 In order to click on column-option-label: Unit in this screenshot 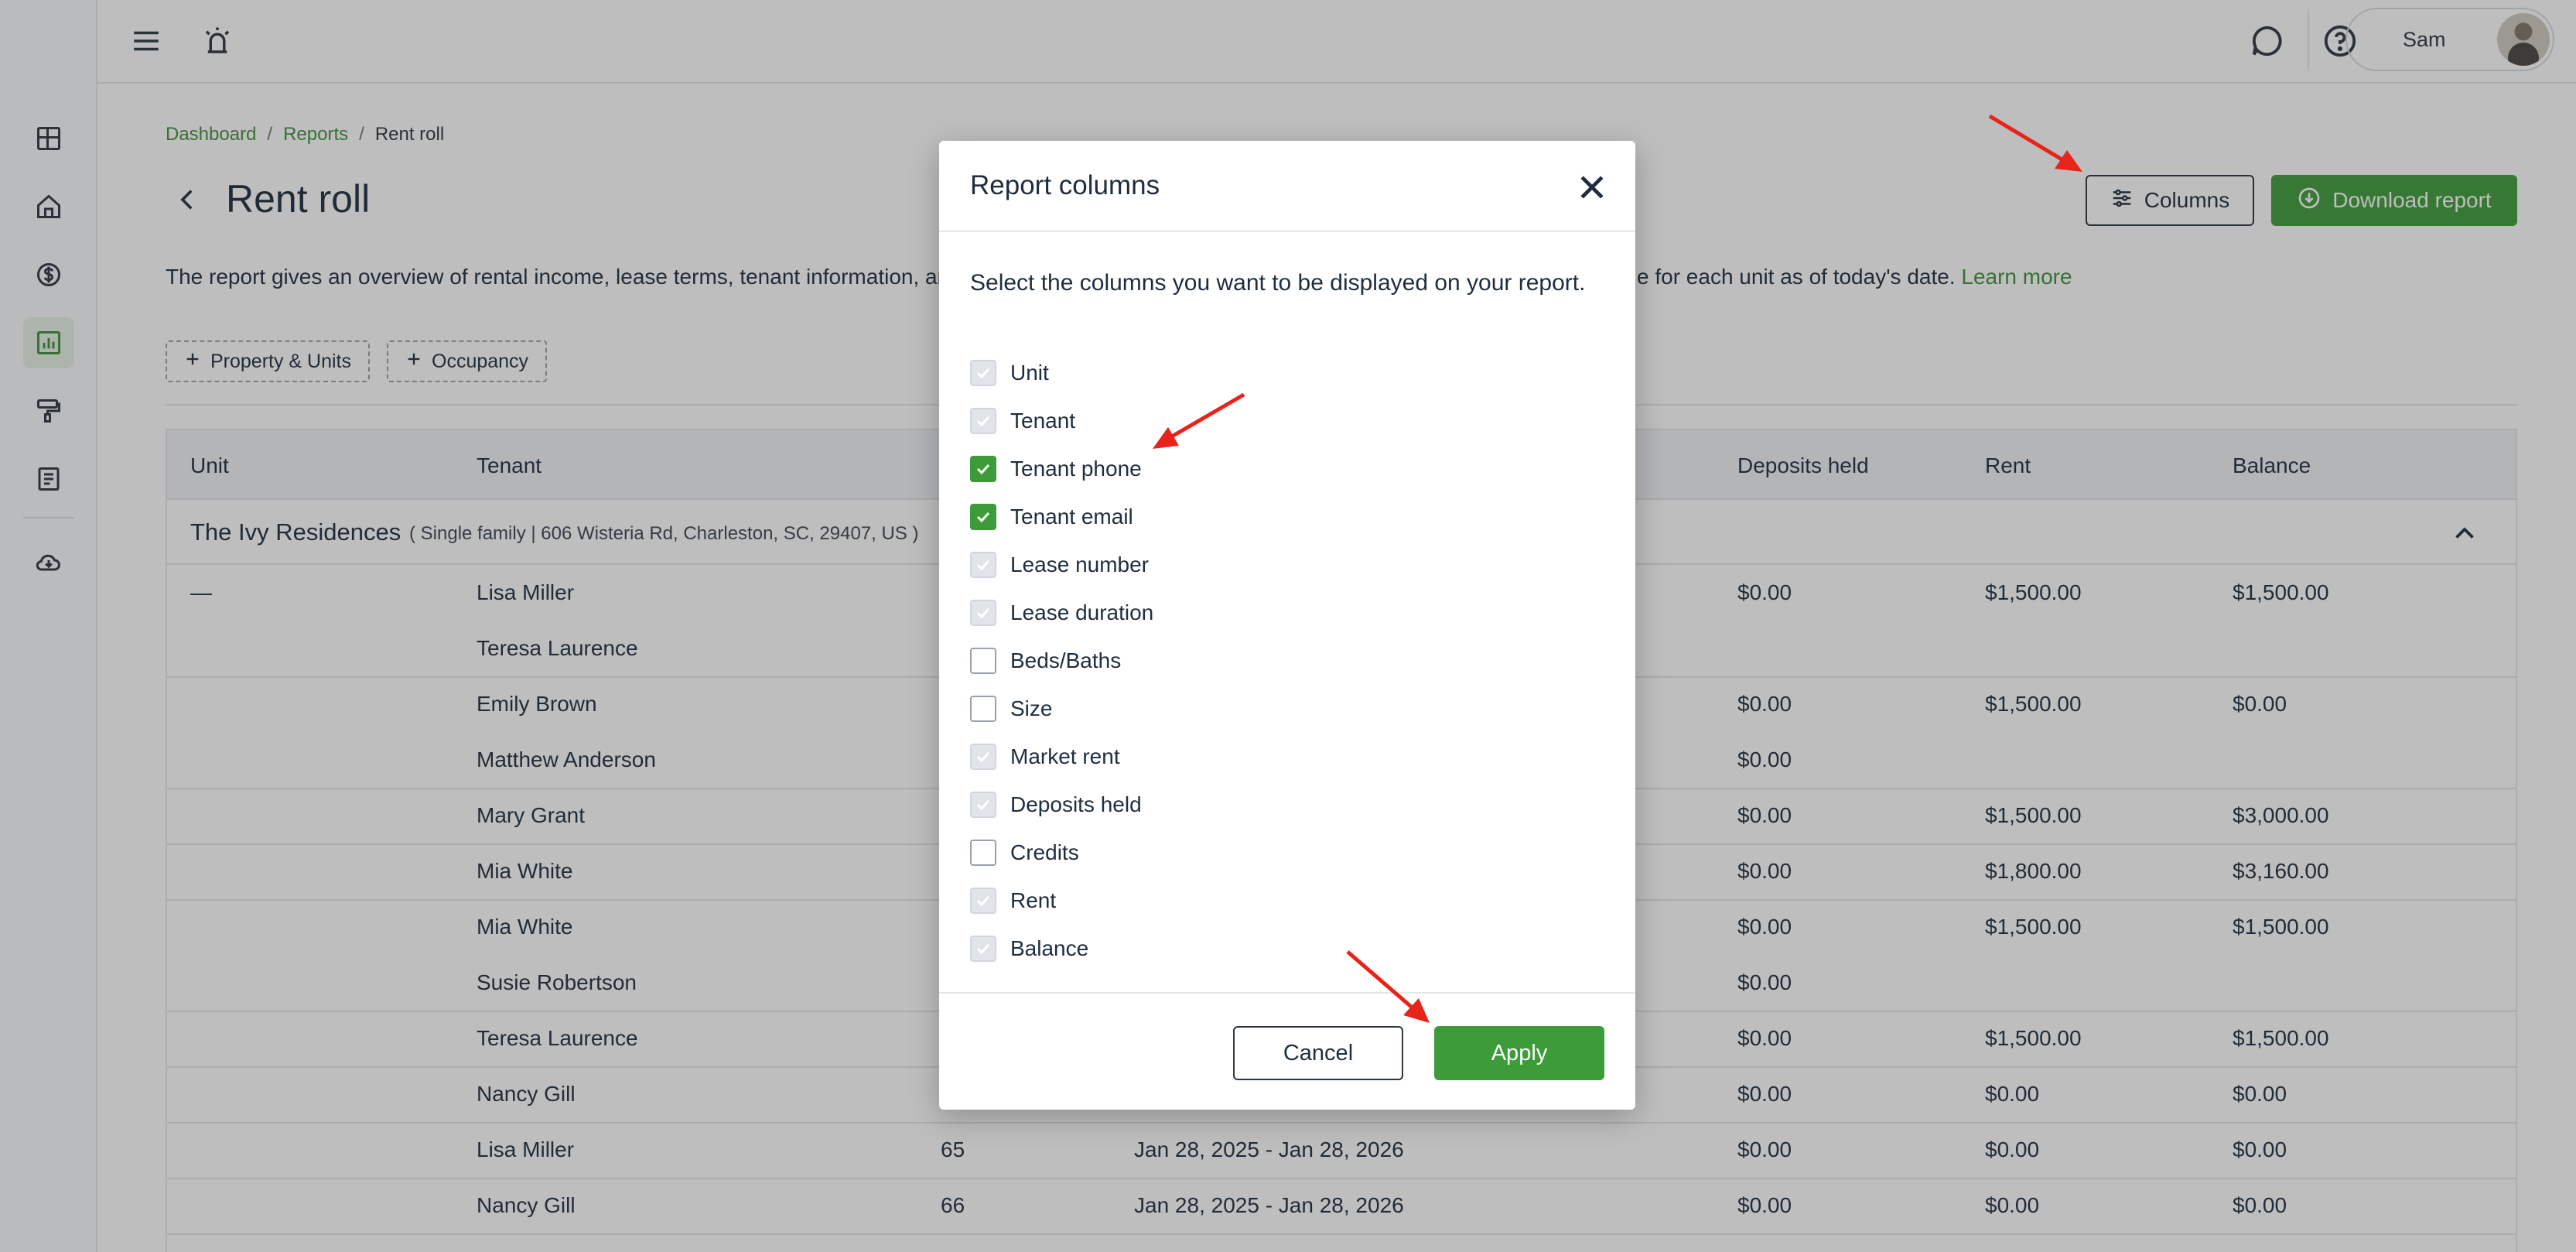, I will do `click(1029, 373)`.